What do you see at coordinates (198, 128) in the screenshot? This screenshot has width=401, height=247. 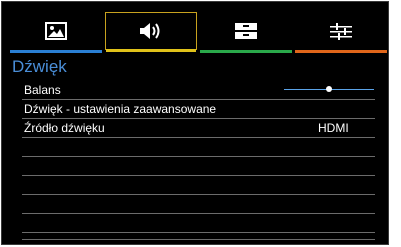 I see `menu-item-audio-source: Źródło dźwięku HDMI` at bounding box center [198, 128].